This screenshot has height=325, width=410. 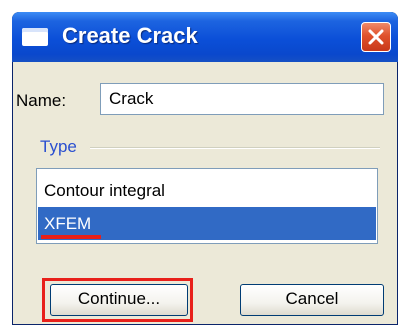 I want to click on close-x-icon, so click(x=376, y=37).